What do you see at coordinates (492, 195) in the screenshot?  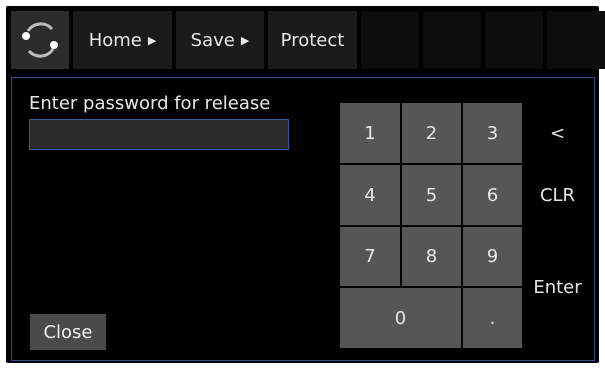 I see `key-6: 6` at bounding box center [492, 195].